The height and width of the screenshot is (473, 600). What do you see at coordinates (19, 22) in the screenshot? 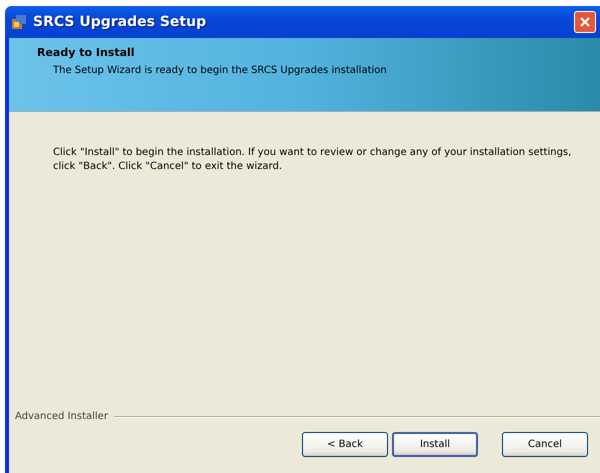
I see `setup-icon` at bounding box center [19, 22].